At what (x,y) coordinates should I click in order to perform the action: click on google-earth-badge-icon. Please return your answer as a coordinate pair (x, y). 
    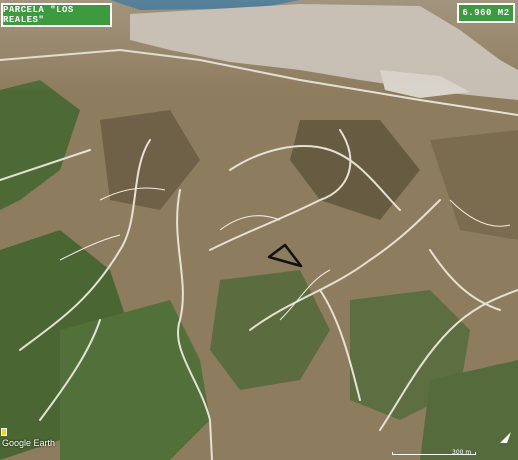
    Looking at the image, I should click on (4, 432).